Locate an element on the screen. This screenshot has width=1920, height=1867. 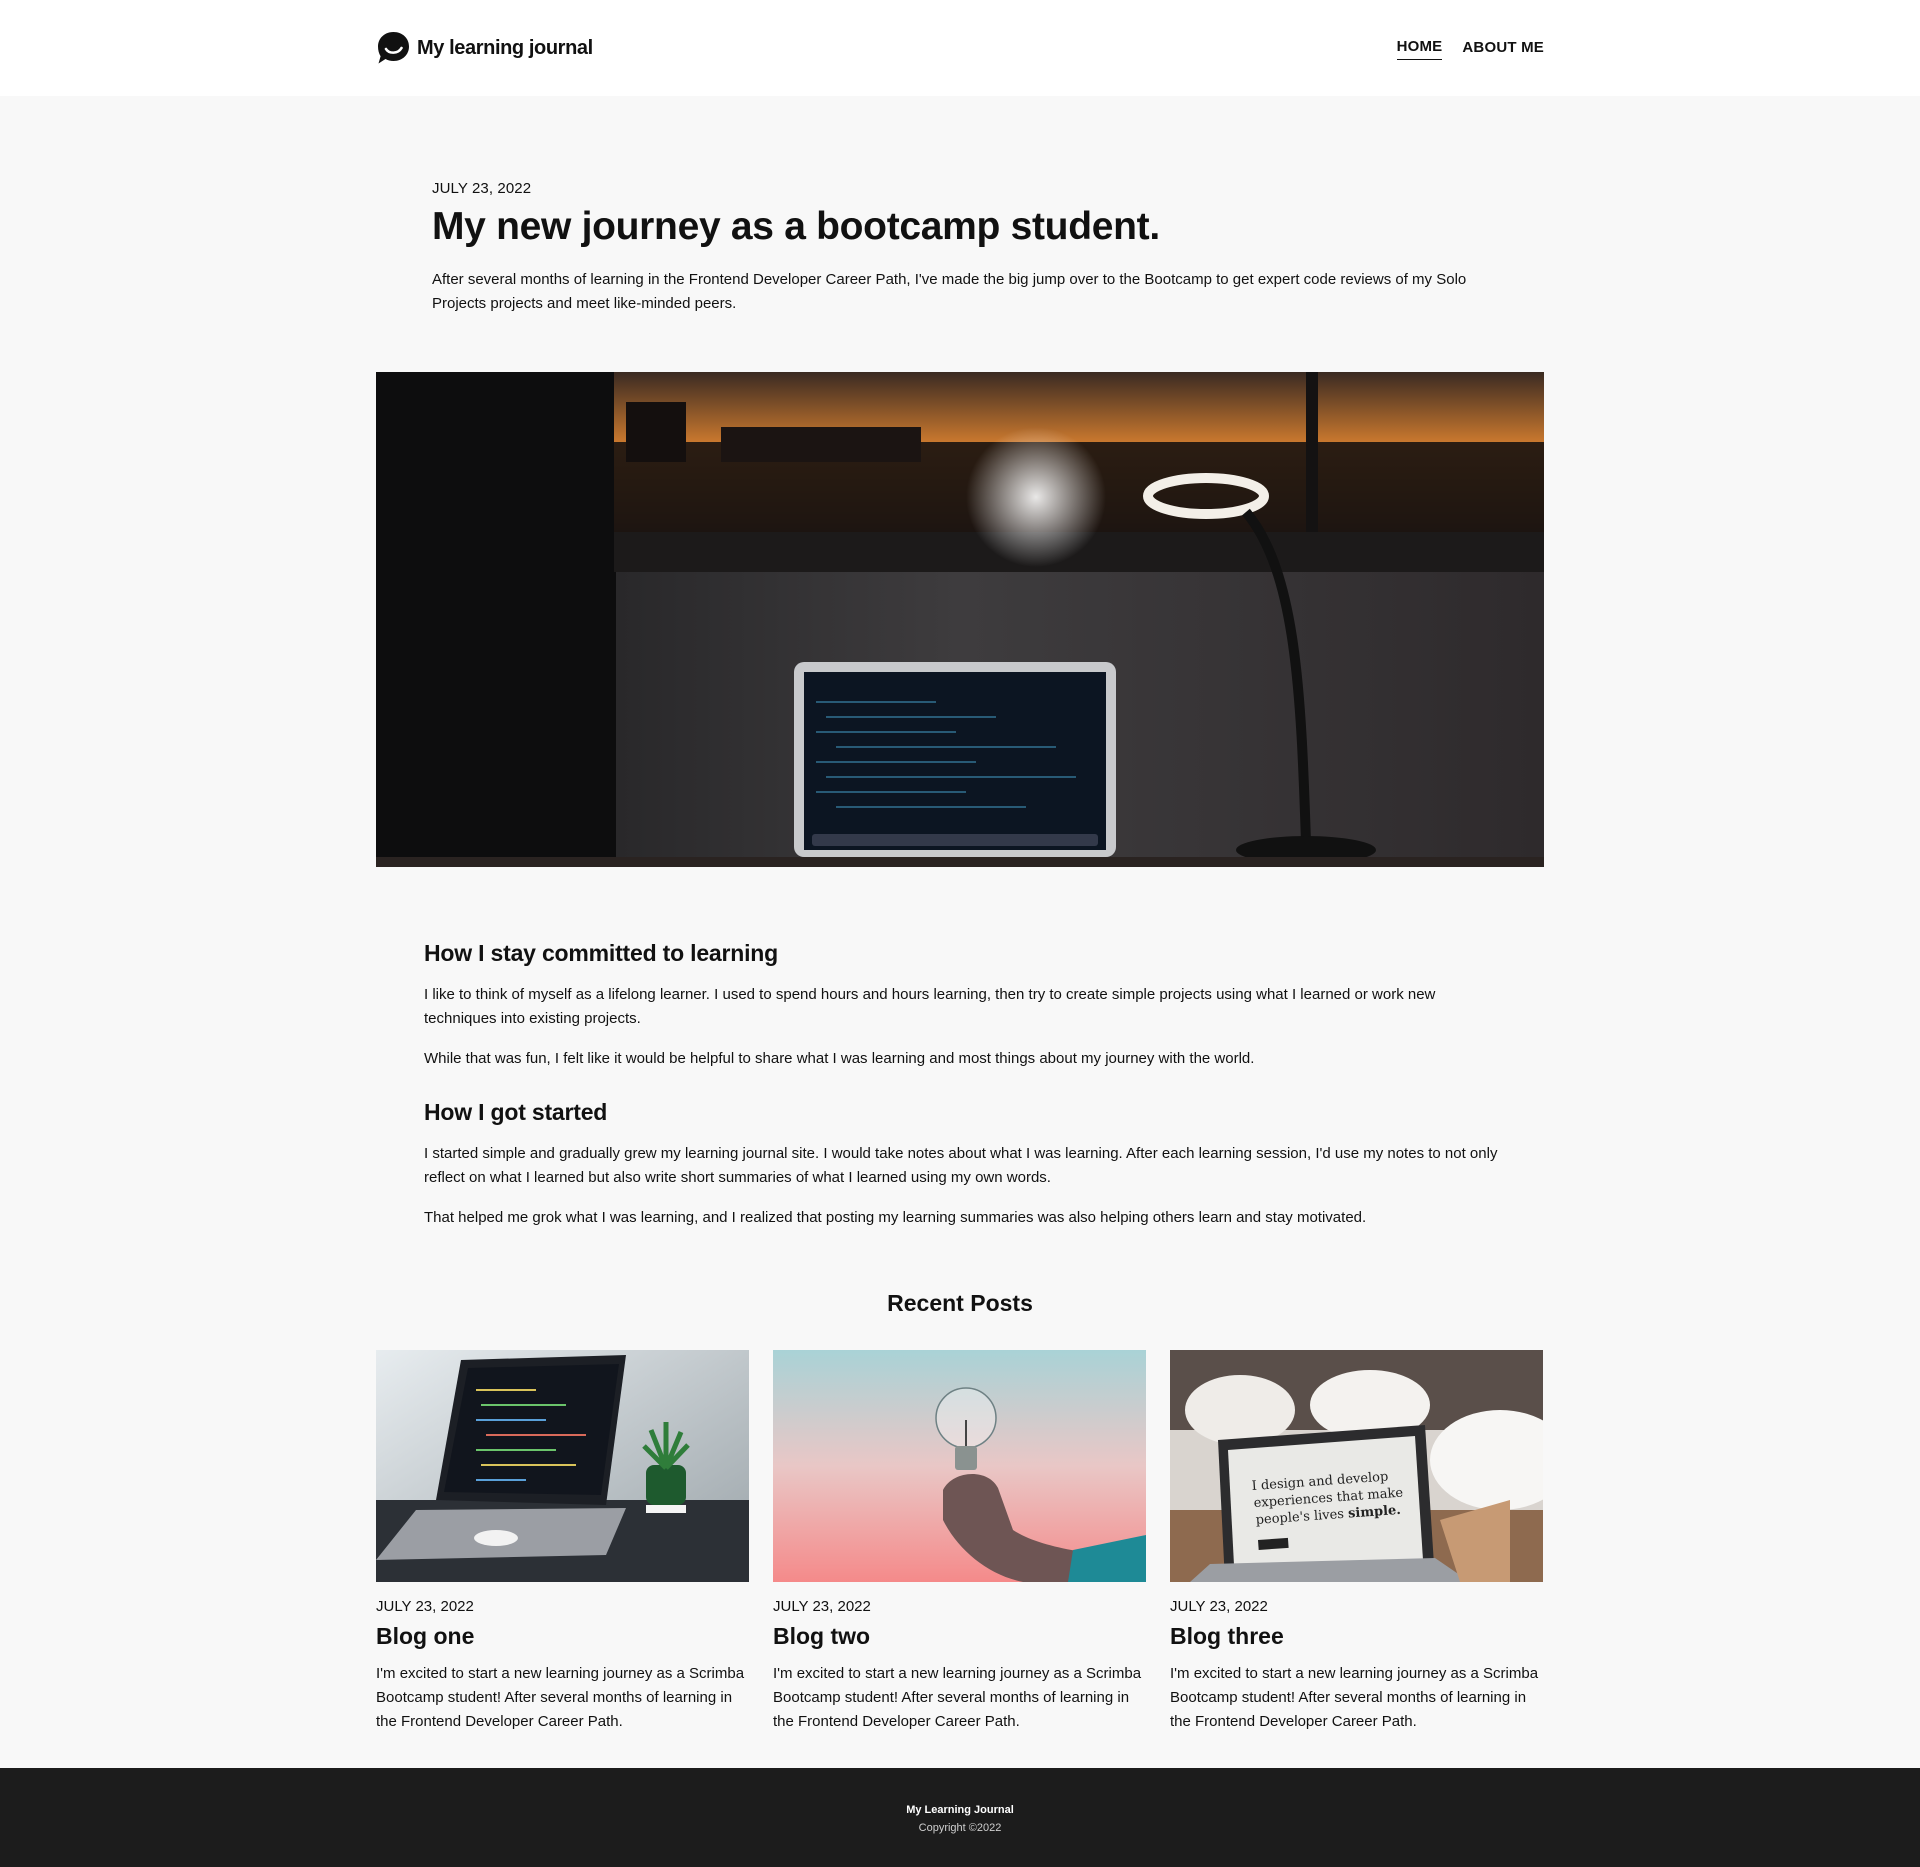
post-title: Blog three is located at coordinates (1356, 1636).